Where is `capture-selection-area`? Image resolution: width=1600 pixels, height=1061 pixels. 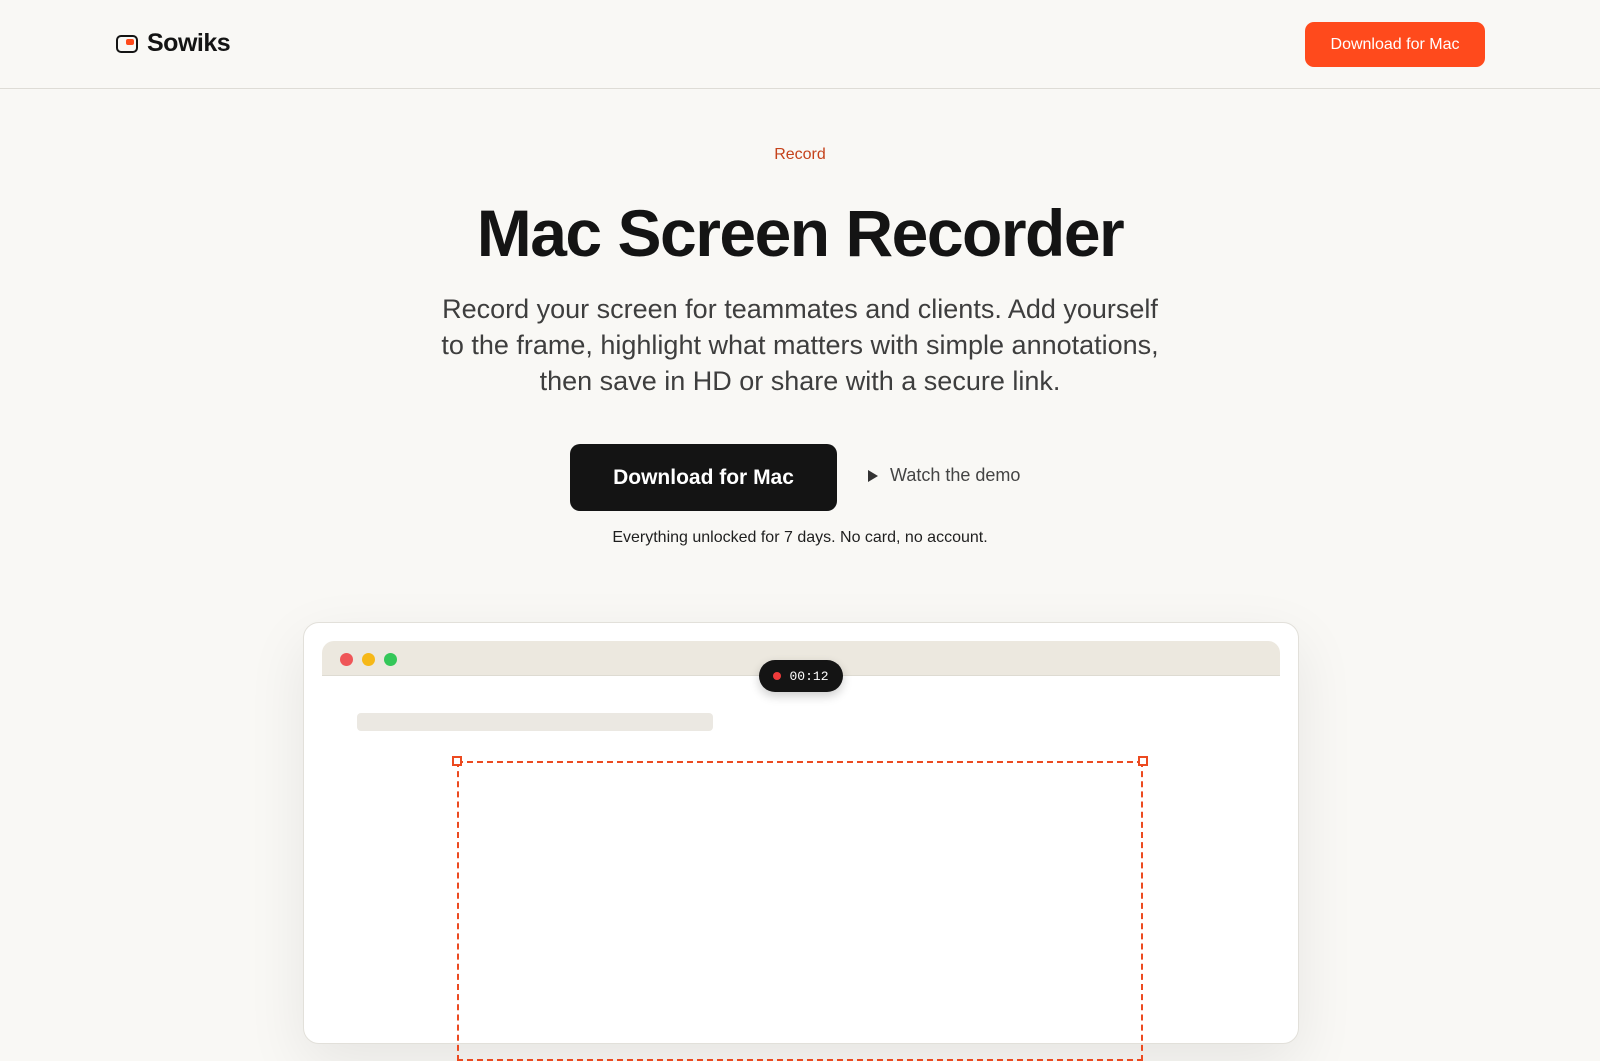
capture-selection-area is located at coordinates (800, 908).